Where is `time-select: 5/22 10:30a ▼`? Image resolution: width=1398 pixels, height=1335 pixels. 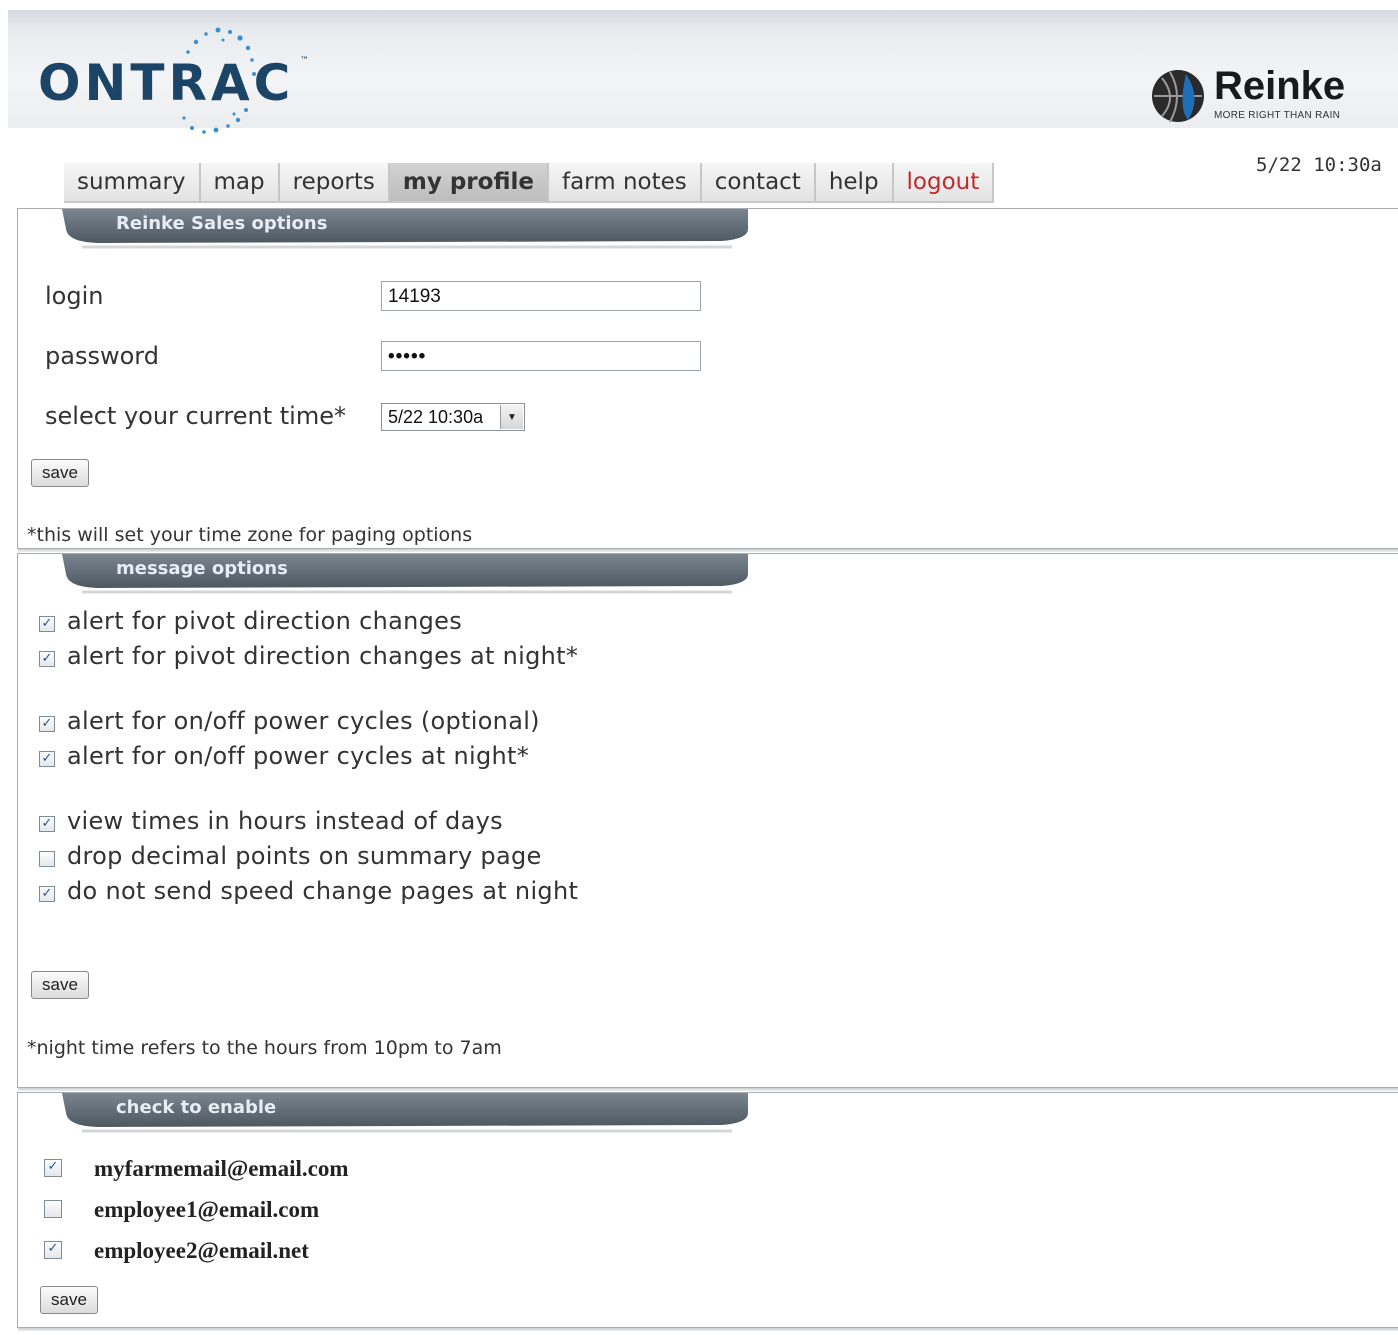
time-select: 5/22 10:30a ▼ is located at coordinates (453, 417).